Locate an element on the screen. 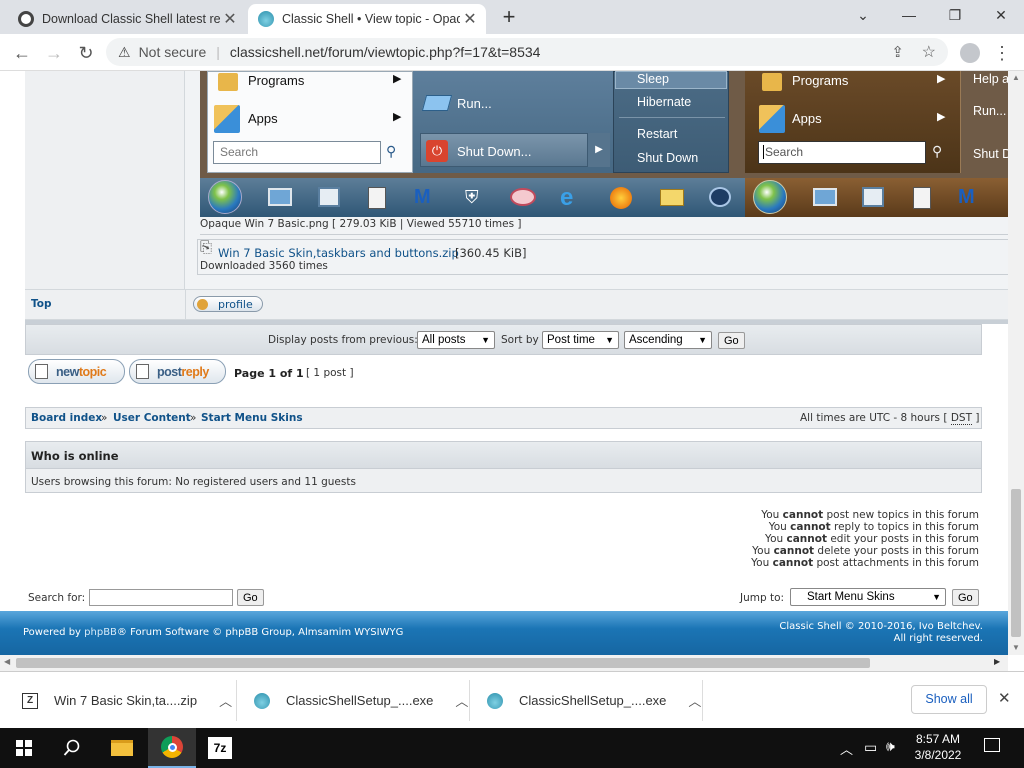 Image resolution: width=1024 pixels, height=768 pixels. notifications-icon is located at coordinates (992, 745).